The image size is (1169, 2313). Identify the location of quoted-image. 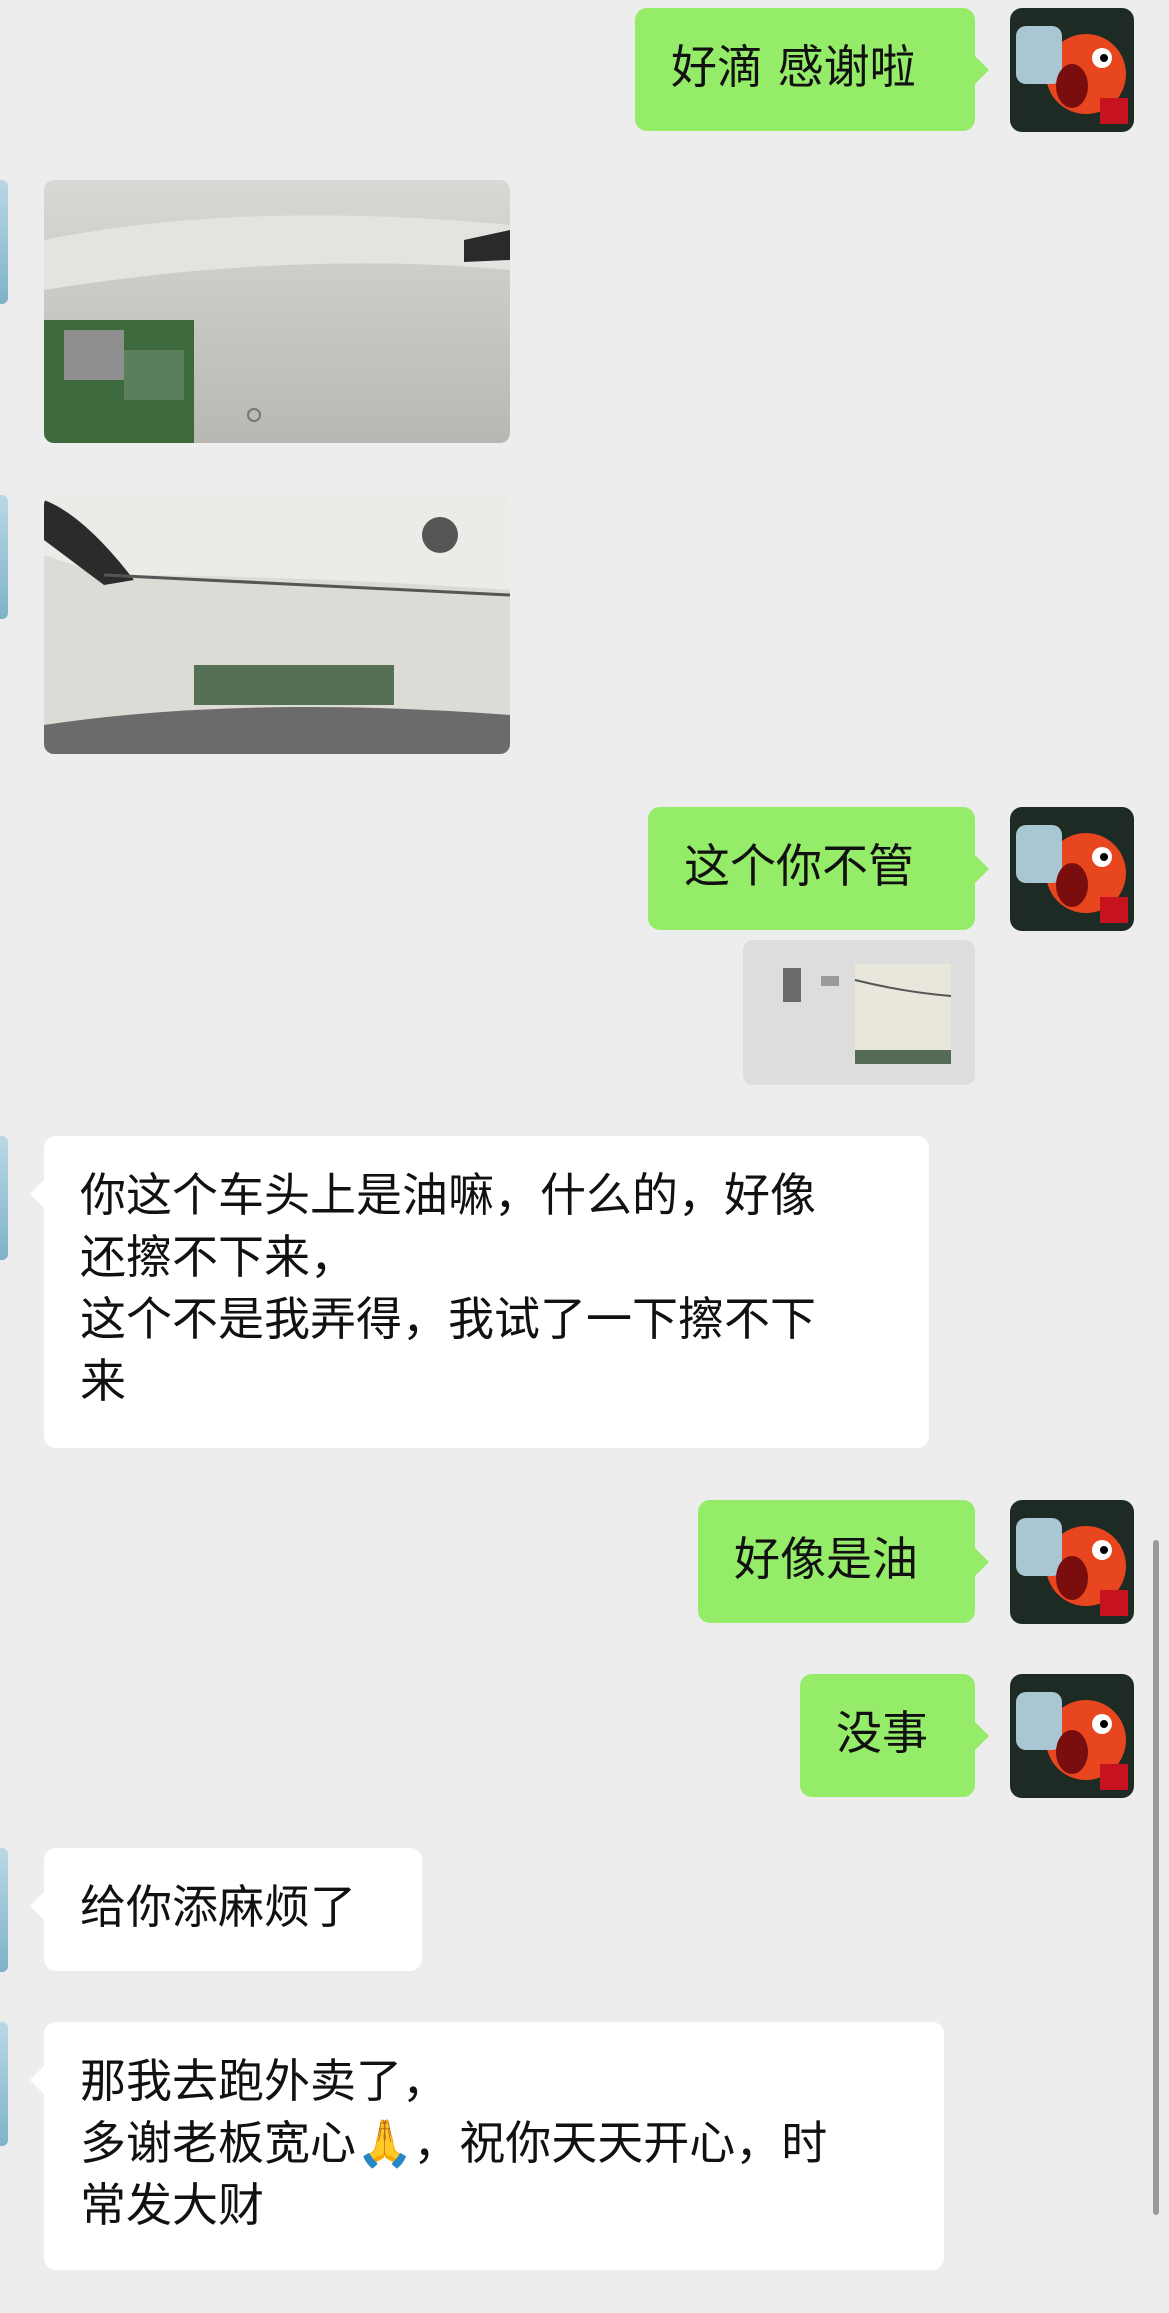
(859, 1012).